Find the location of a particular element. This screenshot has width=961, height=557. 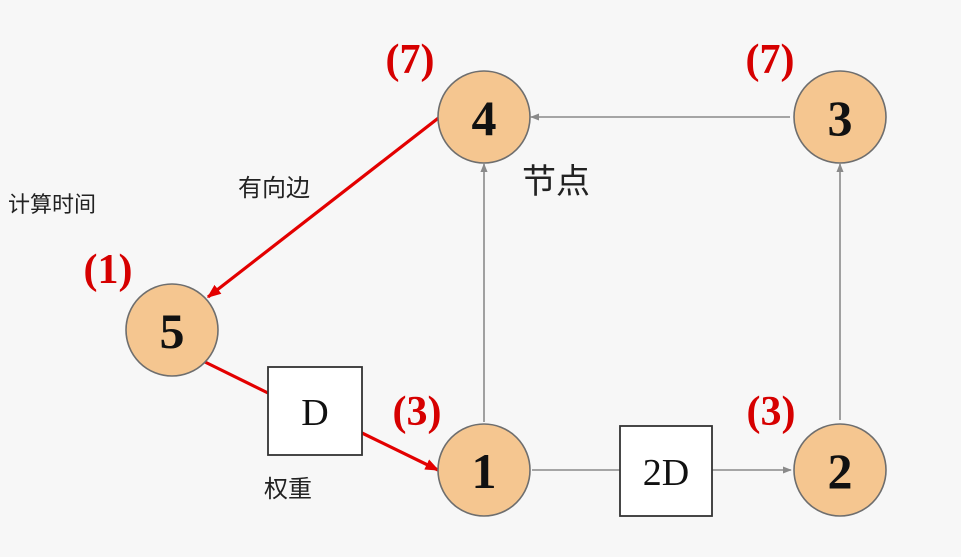

node-2: 2 is located at coordinates (840, 470).